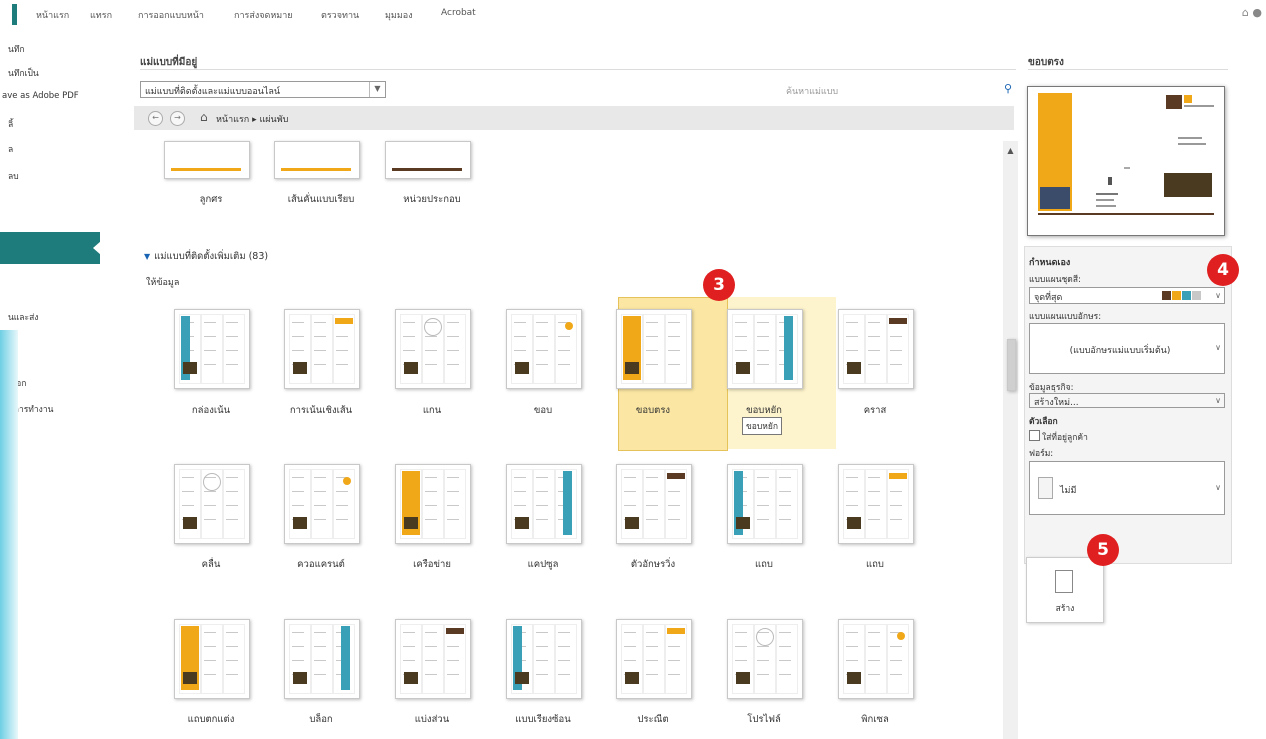 This screenshot has height=739, width=1266. I want to click on thumbnail-photo, so click(632, 368).